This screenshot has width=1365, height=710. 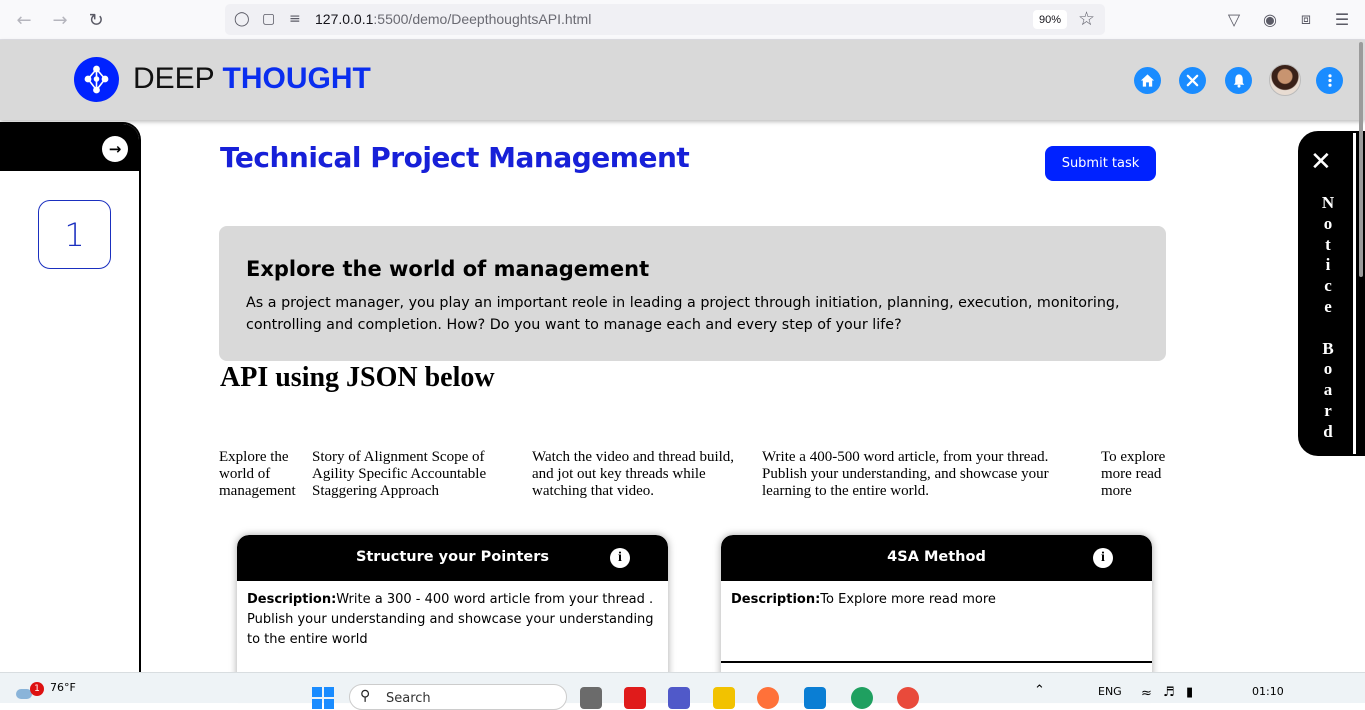 I want to click on intro-title: Explore the world of management, so click(x=448, y=269).